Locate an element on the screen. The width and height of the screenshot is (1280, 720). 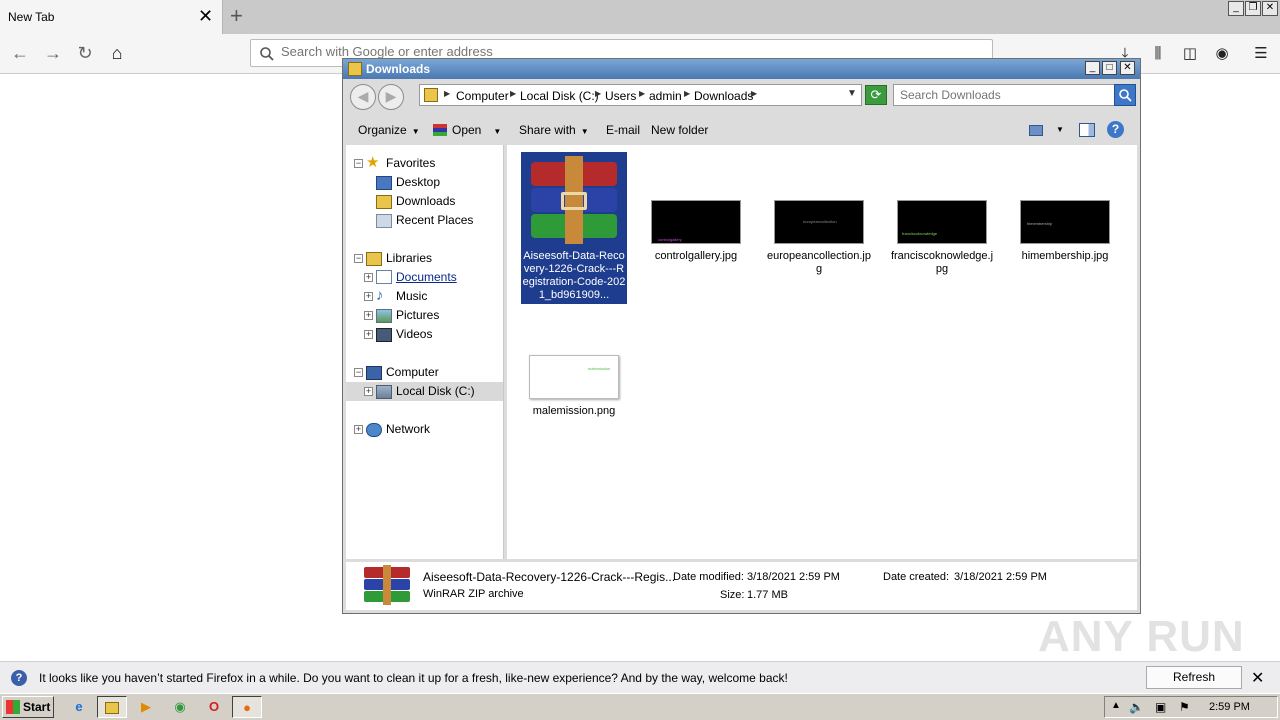
opera-icon: O is located at coordinates (214, 707).